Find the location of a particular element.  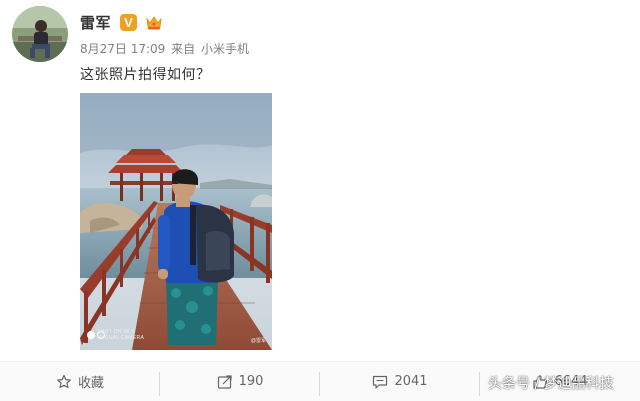

star-icon is located at coordinates (64, 381).